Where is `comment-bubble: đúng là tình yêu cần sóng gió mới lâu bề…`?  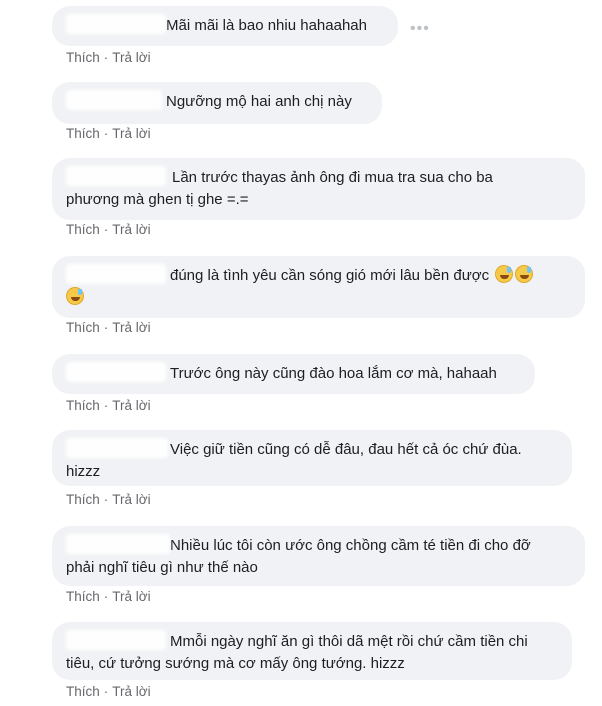 comment-bubble: đúng là tình yêu cần sóng gió mới lâu bề… is located at coordinates (318, 287).